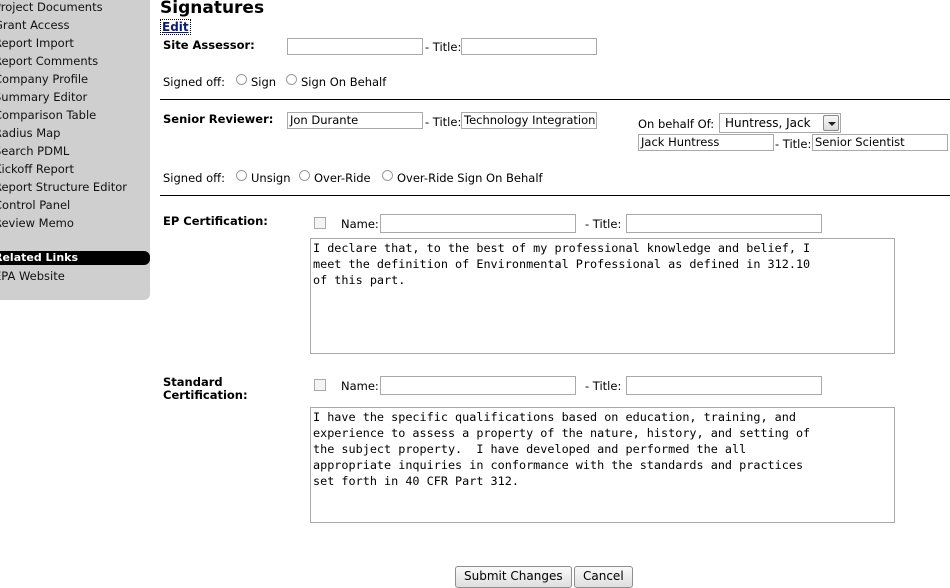  I want to click on standard-certification-label: Standard Certification:, so click(205, 388).